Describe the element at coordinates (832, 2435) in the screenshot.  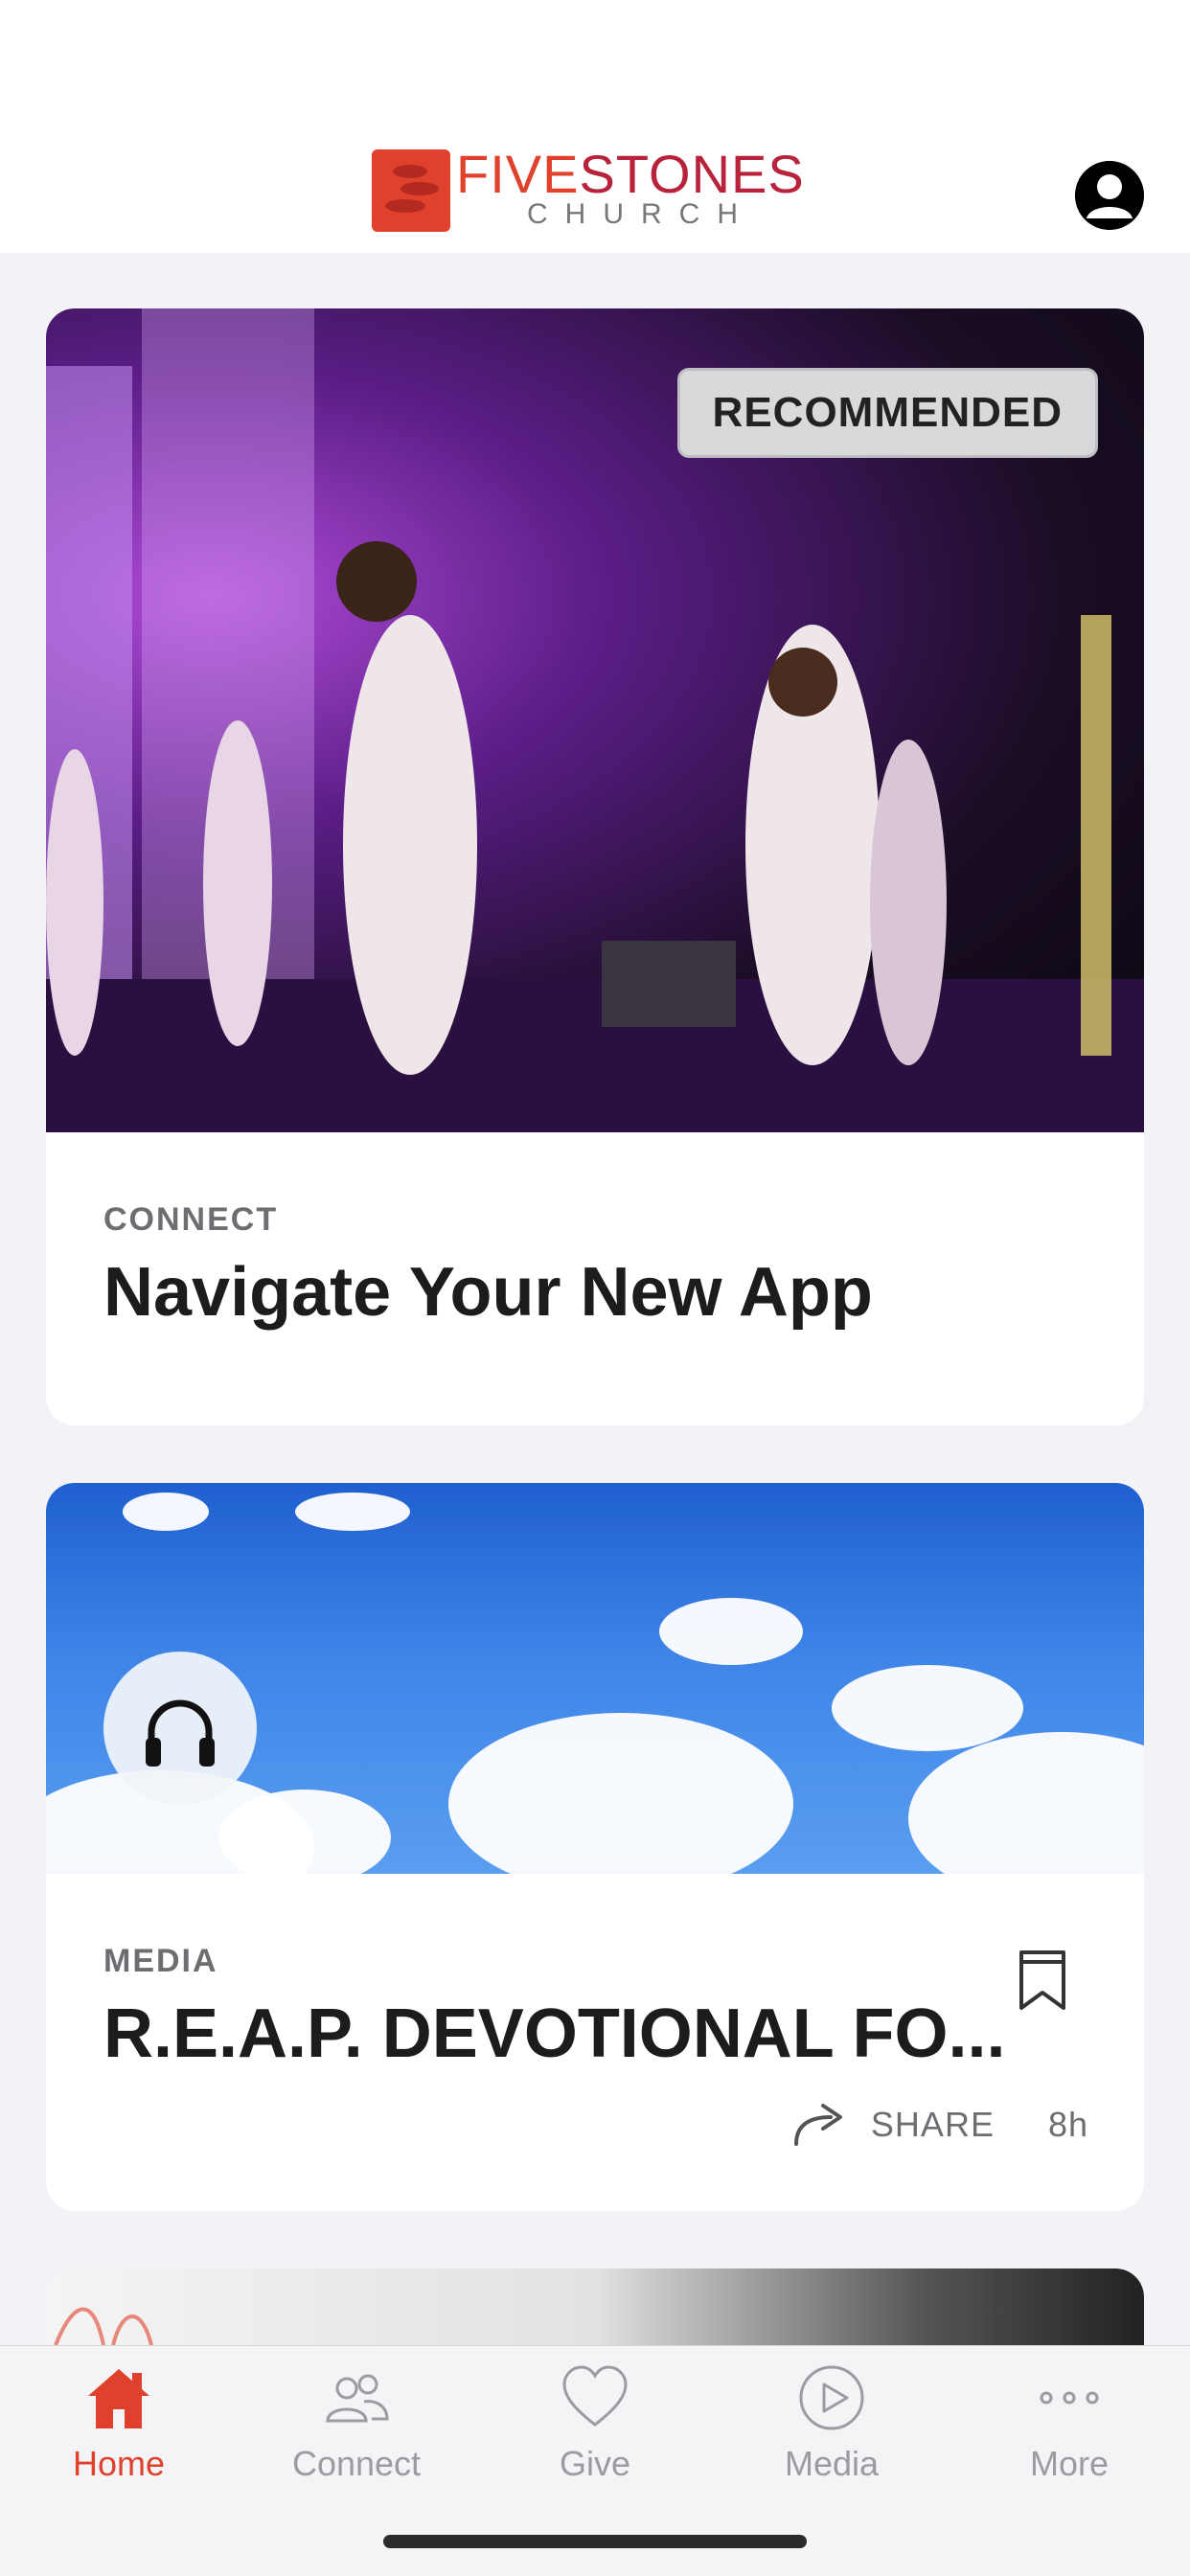
I see `tab-media: Media` at that location.